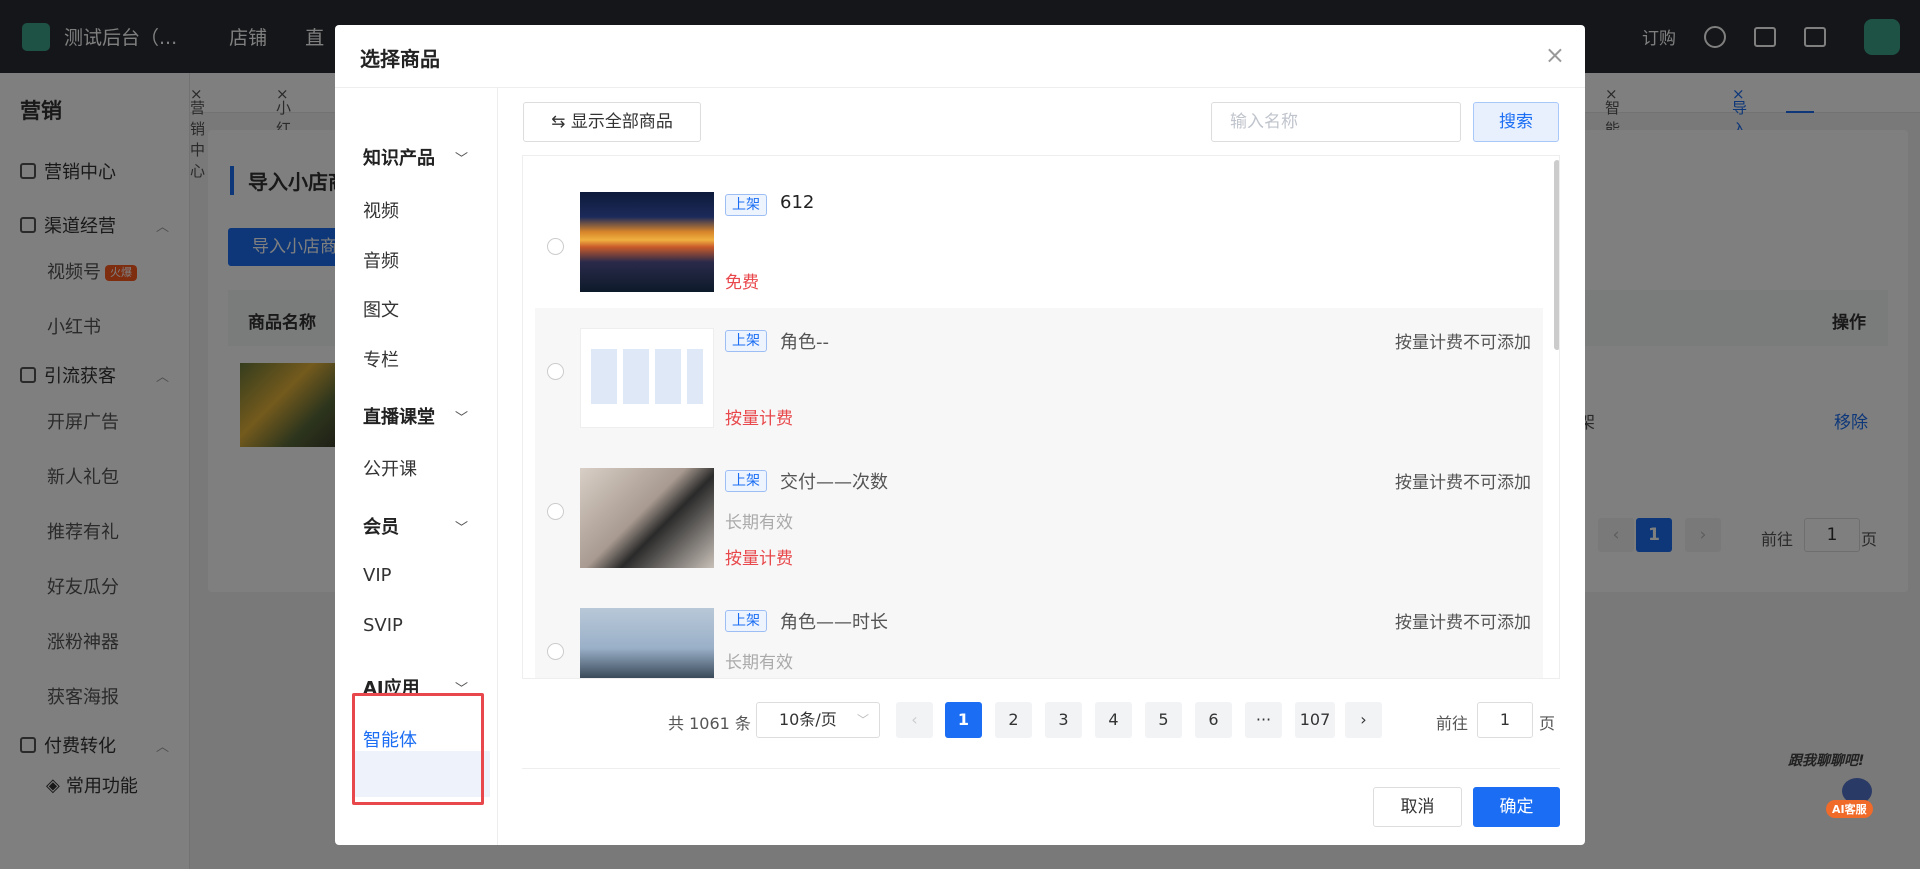  What do you see at coordinates (399, 416) in the screenshot?
I see `category-group-live: 直播课堂` at bounding box center [399, 416].